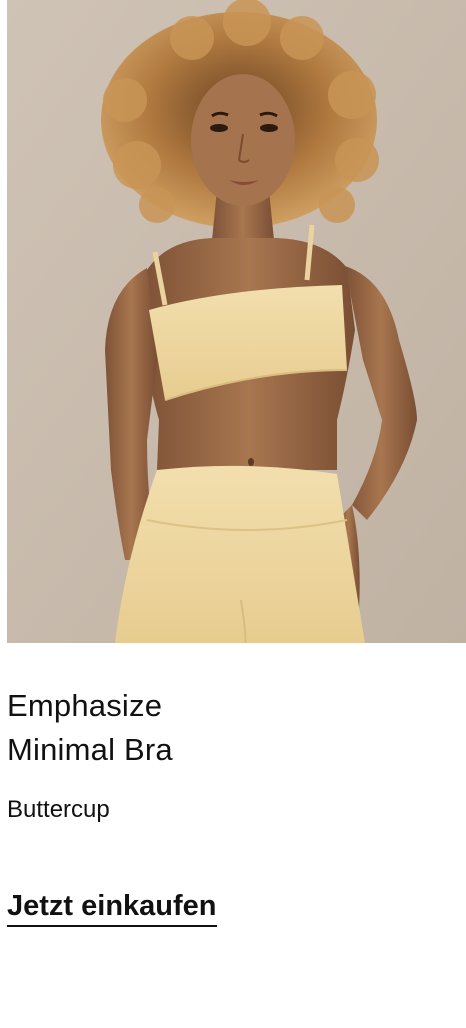 The height and width of the screenshot is (1028, 466). What do you see at coordinates (58, 809) in the screenshot?
I see `product-color-name: Buttercup` at bounding box center [58, 809].